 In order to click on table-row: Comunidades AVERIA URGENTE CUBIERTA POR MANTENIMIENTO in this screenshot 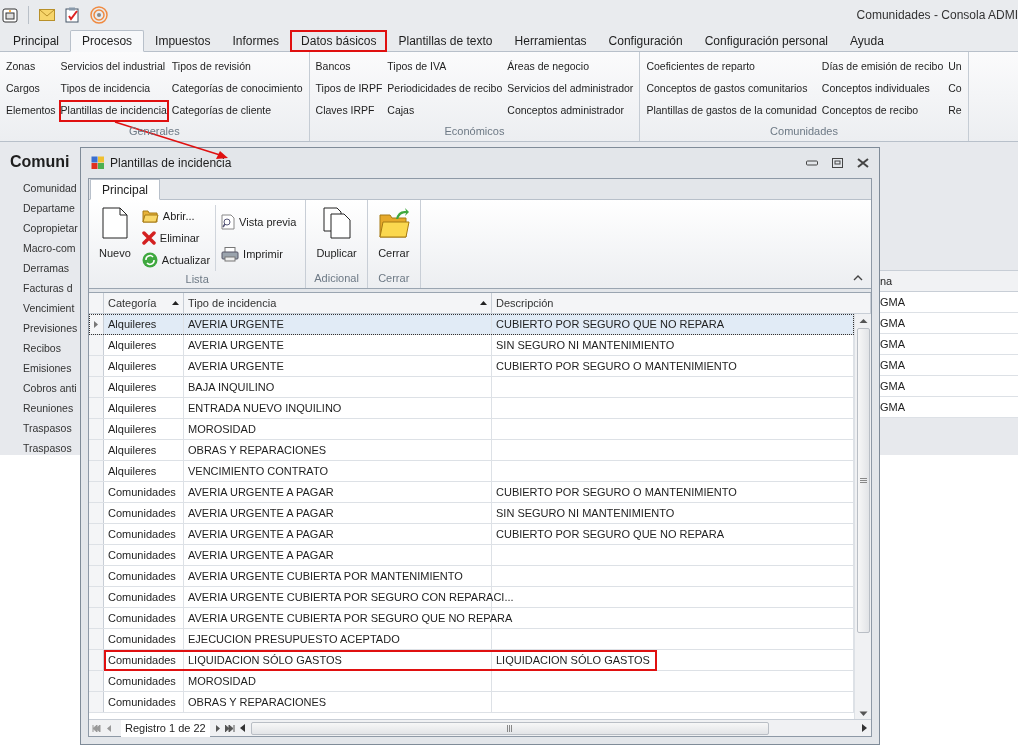, I will do `click(471, 576)`.